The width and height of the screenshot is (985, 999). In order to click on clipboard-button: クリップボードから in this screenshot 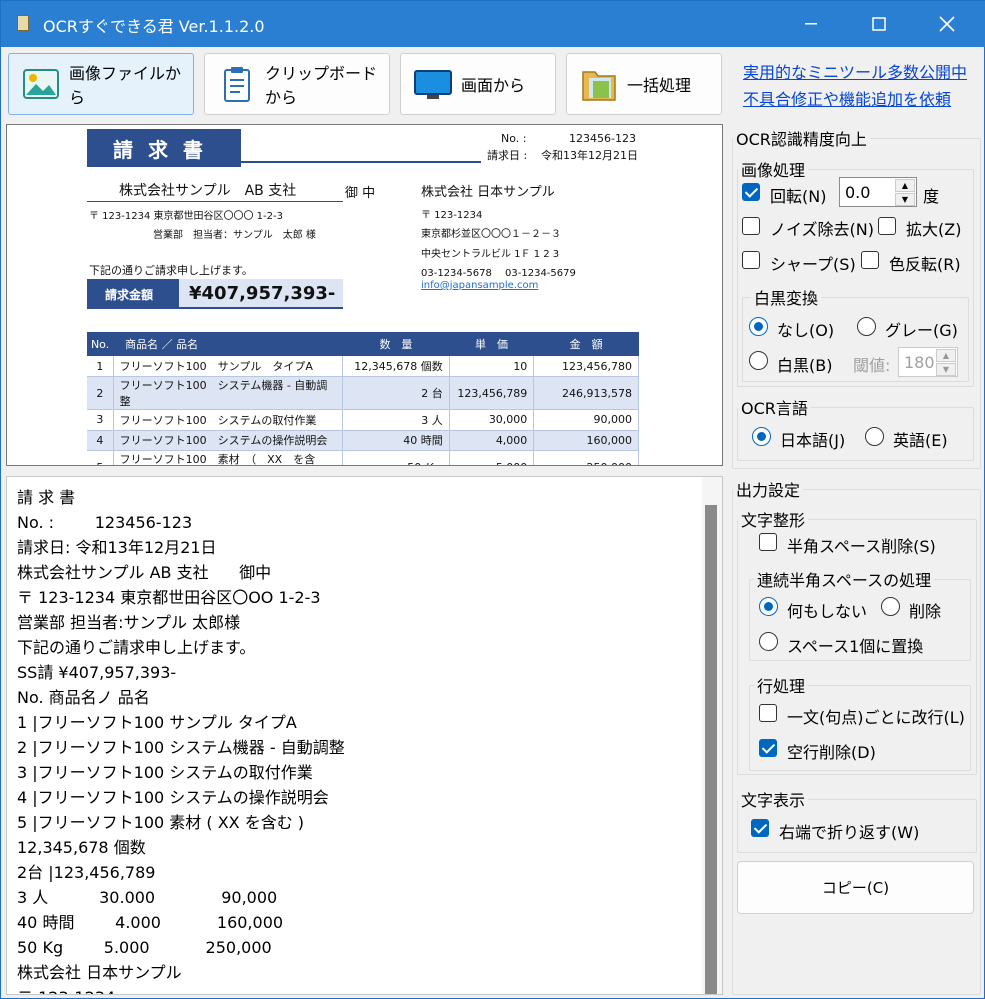, I will do `click(297, 84)`.